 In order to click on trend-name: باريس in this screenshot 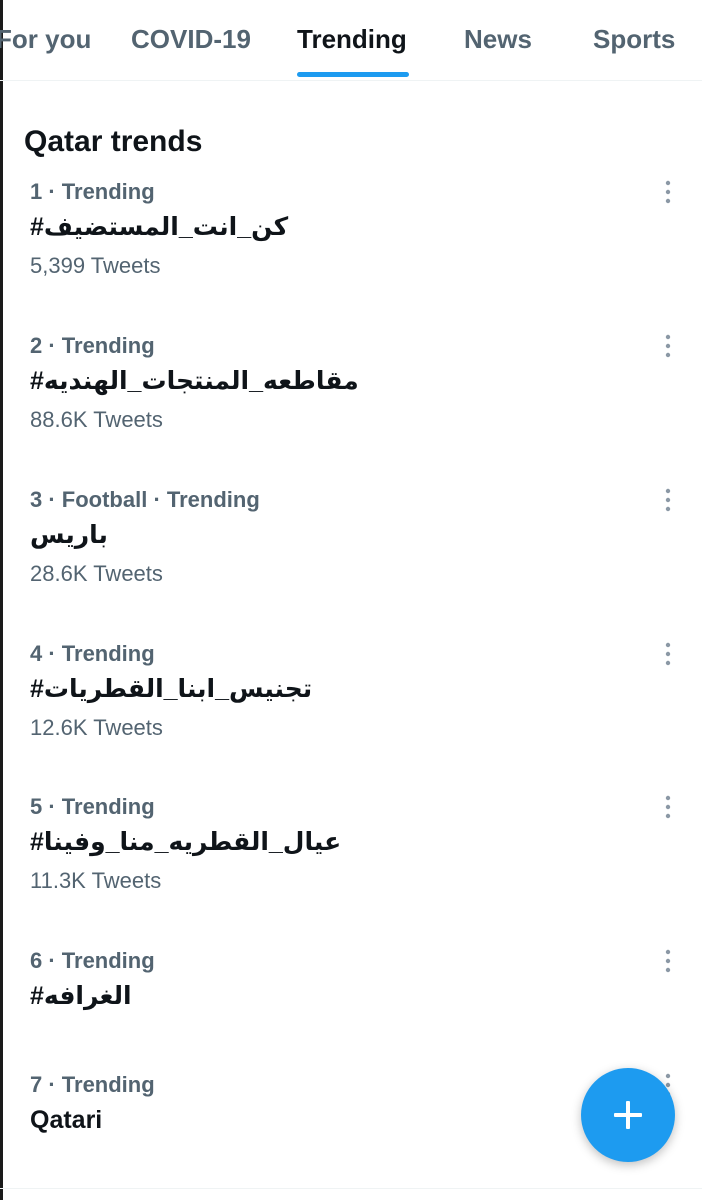, I will do `click(69, 535)`.